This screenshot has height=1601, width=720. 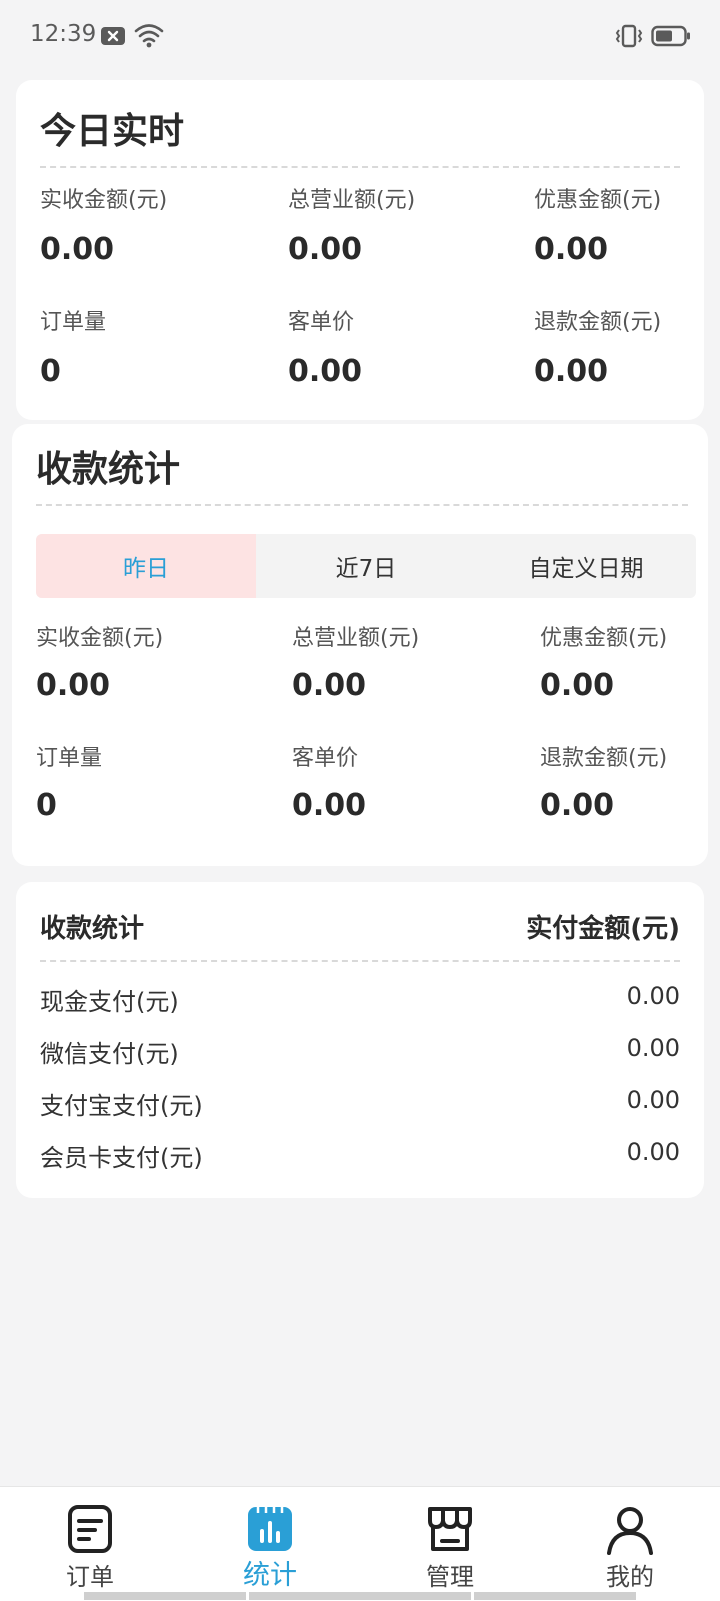 What do you see at coordinates (121, 1158) in the screenshot?
I see `payment-method: 会员卡支付(元)` at bounding box center [121, 1158].